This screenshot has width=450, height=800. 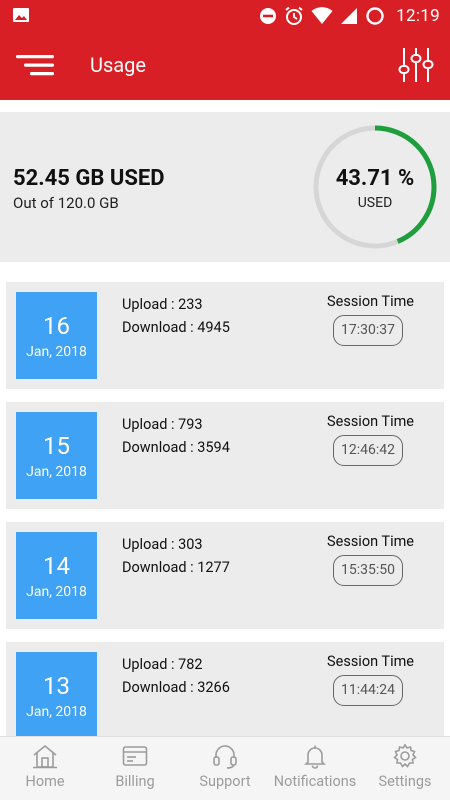 I want to click on billing-icon, so click(x=135, y=756).